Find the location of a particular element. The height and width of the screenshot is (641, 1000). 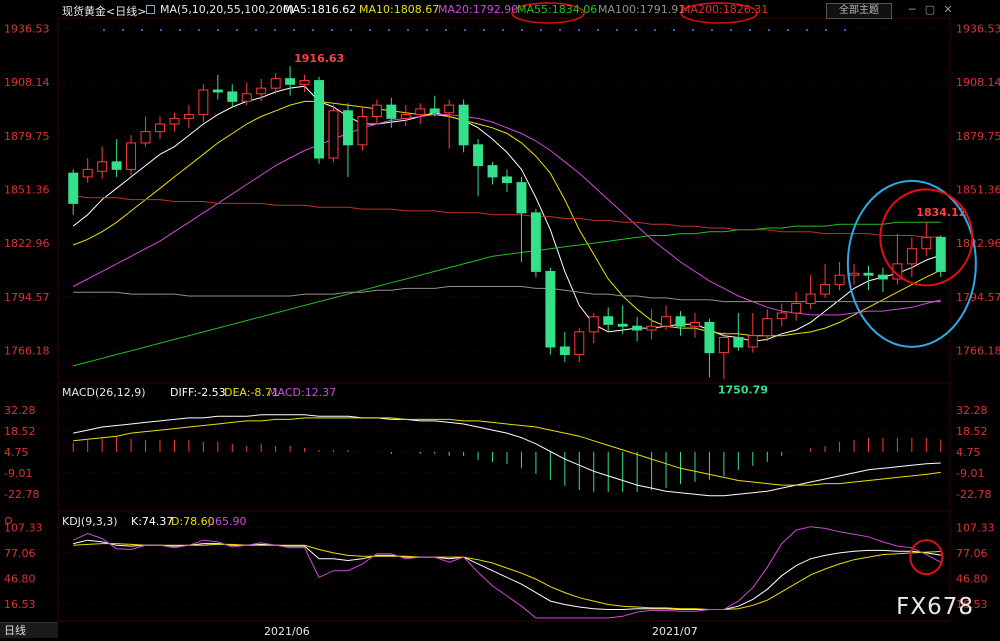

y-tick-left: 1908.14 is located at coordinates (27, 82).